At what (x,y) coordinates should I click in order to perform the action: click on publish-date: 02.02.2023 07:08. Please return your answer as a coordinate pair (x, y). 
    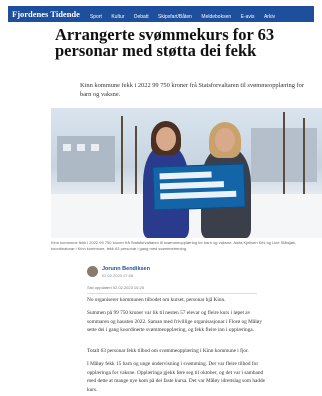
    Looking at the image, I should click on (118, 275).